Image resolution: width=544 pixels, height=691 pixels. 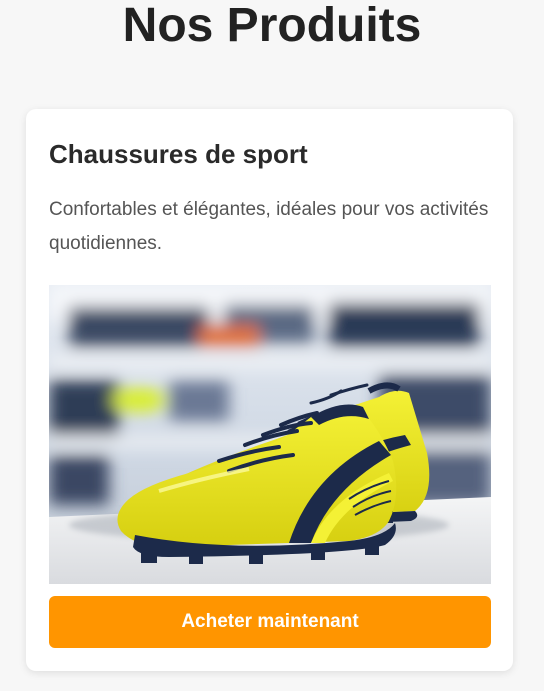 What do you see at coordinates (270, 622) in the screenshot?
I see `buy-now-button: Acheter maintenant` at bounding box center [270, 622].